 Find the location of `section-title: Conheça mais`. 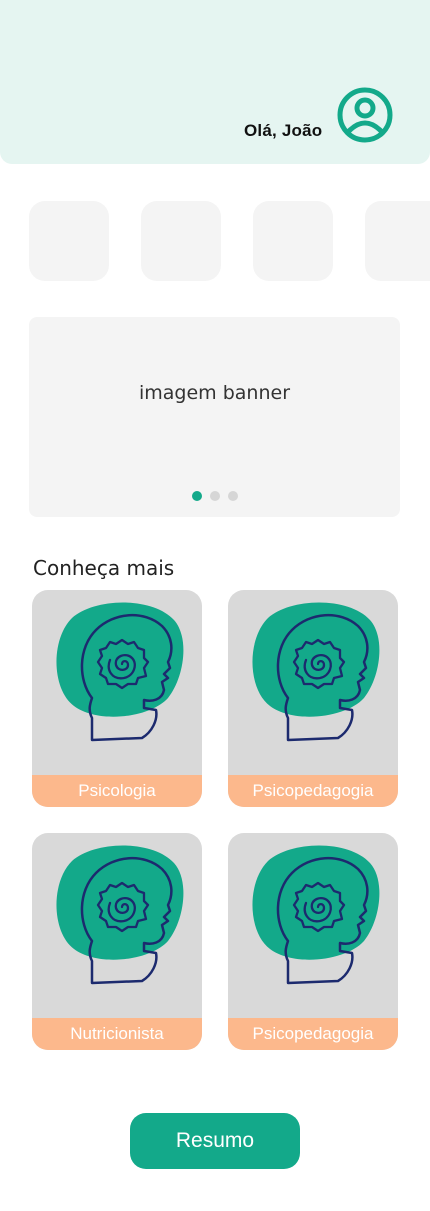

section-title: Conheça mais is located at coordinates (104, 568).